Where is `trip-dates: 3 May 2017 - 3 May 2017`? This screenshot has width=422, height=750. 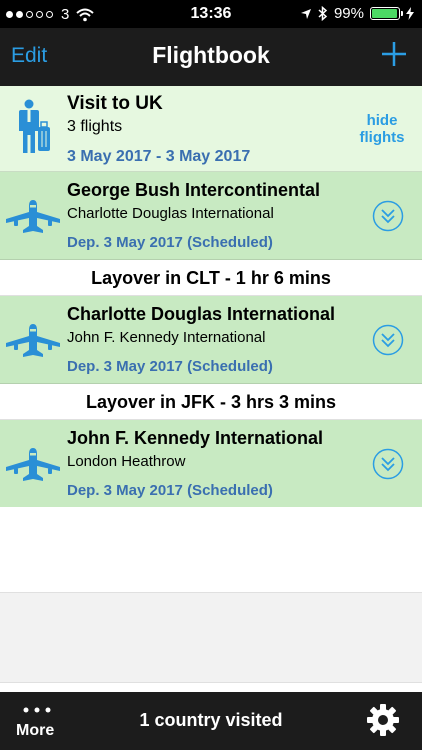
trip-dates: 3 May 2017 - 3 May 2017 is located at coordinates (159, 156).